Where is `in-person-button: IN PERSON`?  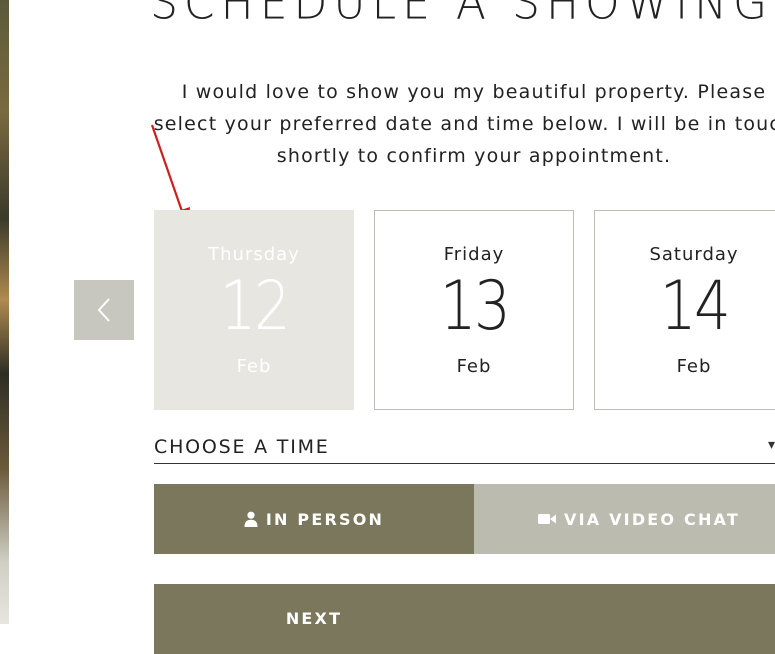 in-person-button: IN PERSON is located at coordinates (314, 519).